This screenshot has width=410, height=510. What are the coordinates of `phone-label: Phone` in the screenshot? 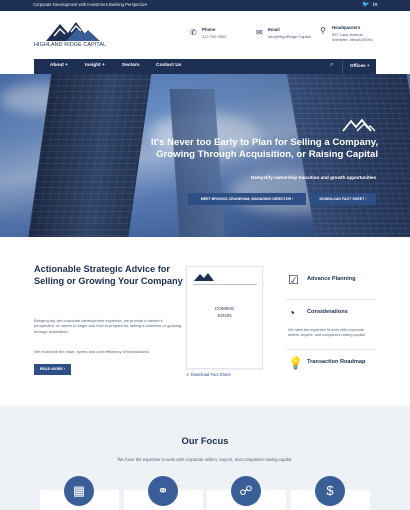 It's located at (209, 29).